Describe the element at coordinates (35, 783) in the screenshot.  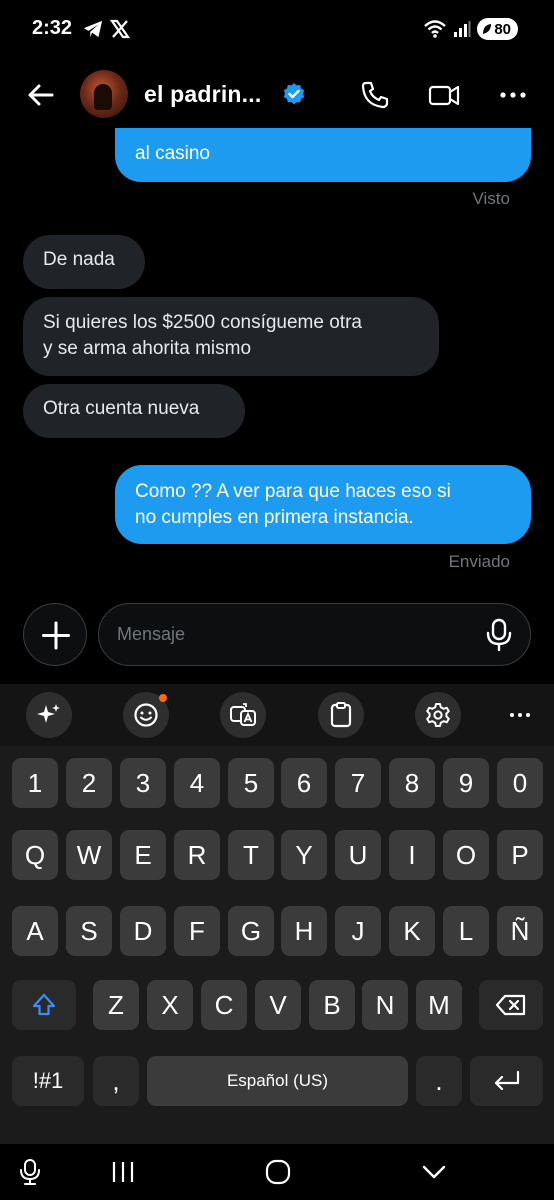
I see `key-1: 1` at that location.